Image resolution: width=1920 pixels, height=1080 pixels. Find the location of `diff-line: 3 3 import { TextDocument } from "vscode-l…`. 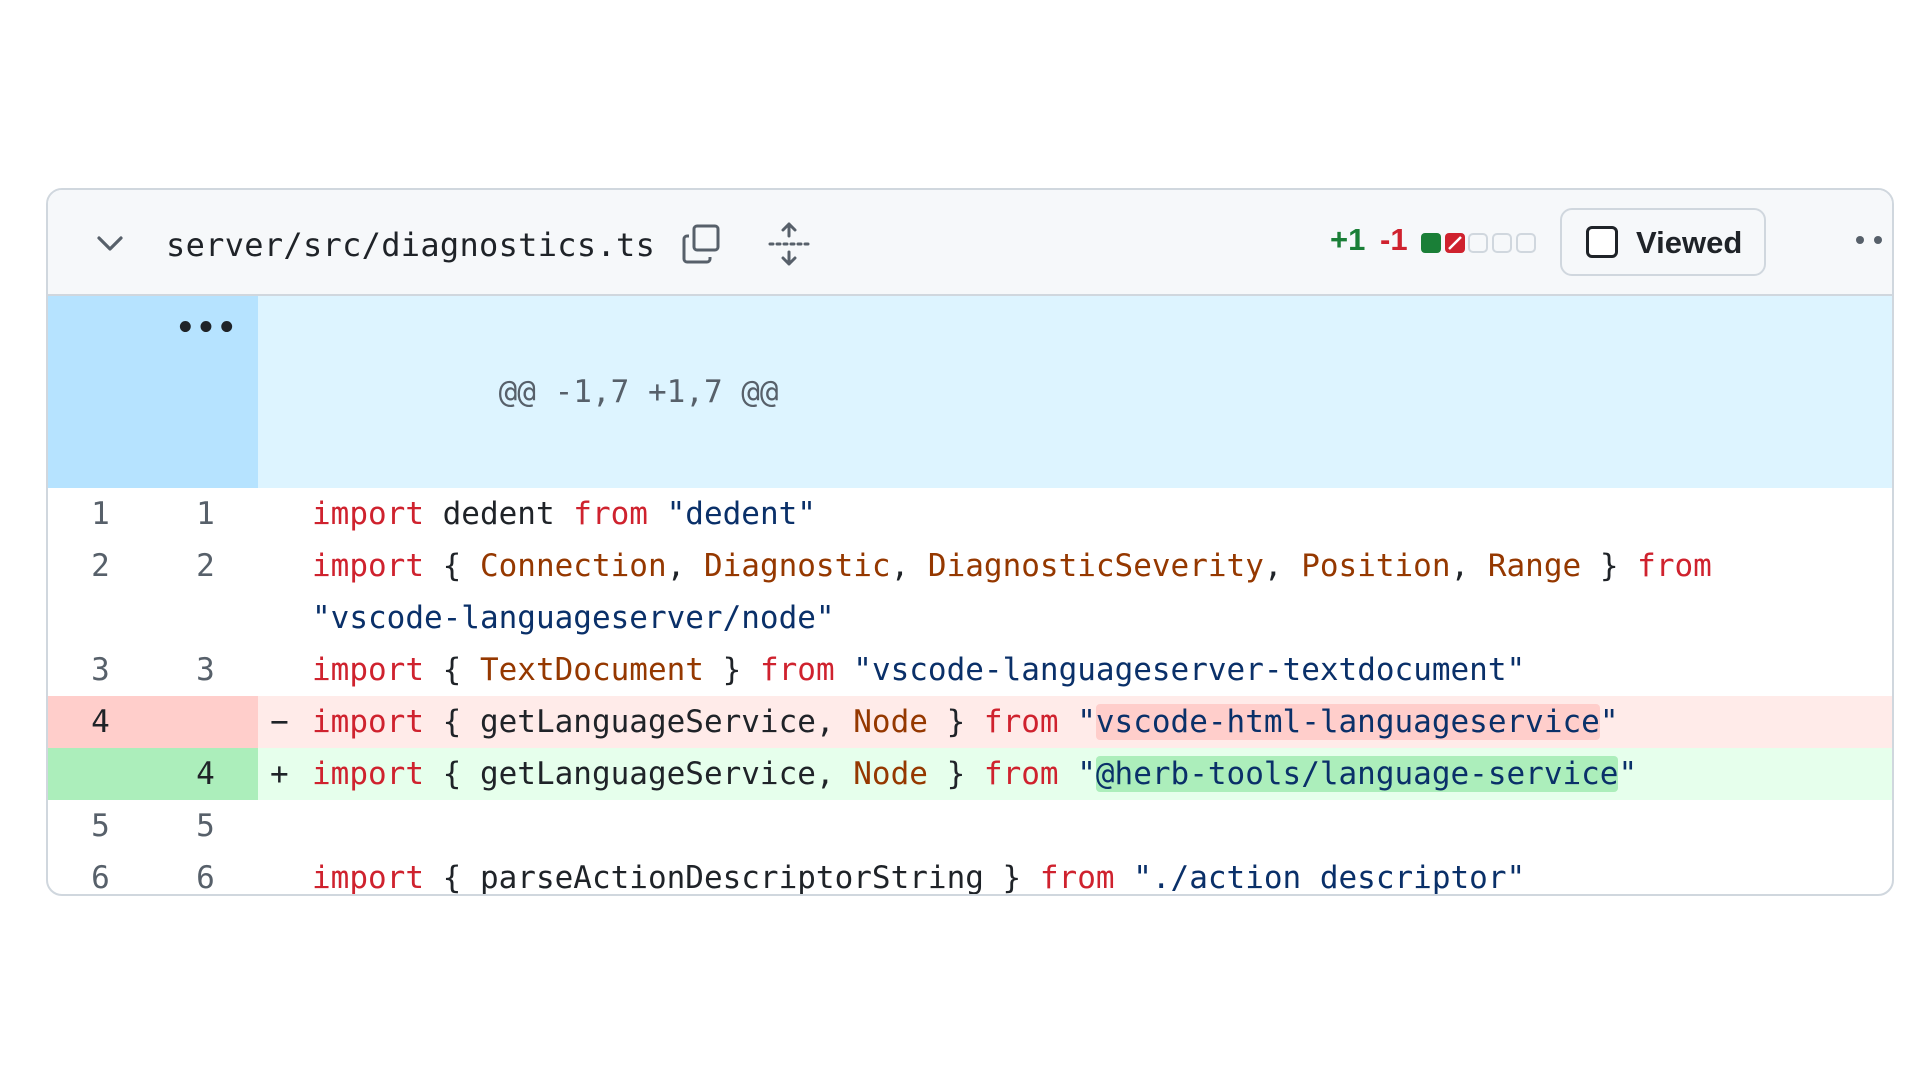

diff-line: 3 3 import { TextDocument } from "vscode-l… is located at coordinates (970, 670).